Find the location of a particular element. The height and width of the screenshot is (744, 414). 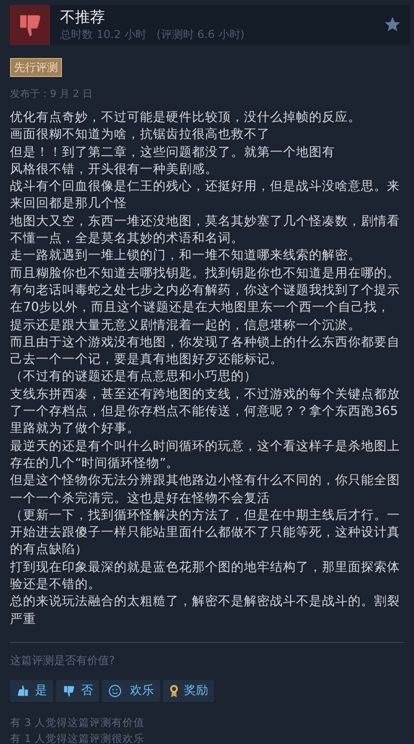

early-access-badge: 先行评测 is located at coordinates (36, 67).